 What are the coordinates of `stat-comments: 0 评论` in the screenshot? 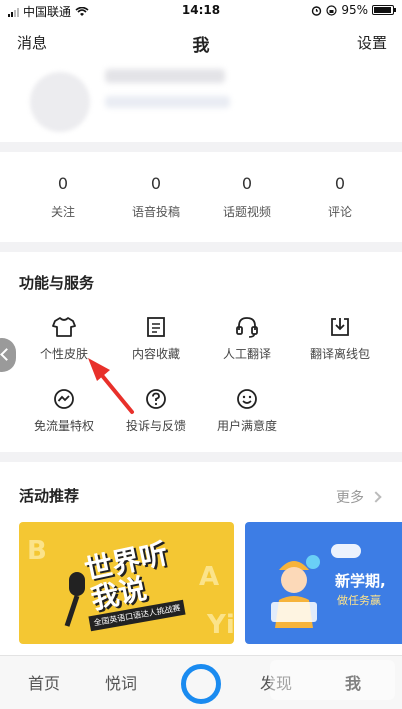 It's located at (340, 197).